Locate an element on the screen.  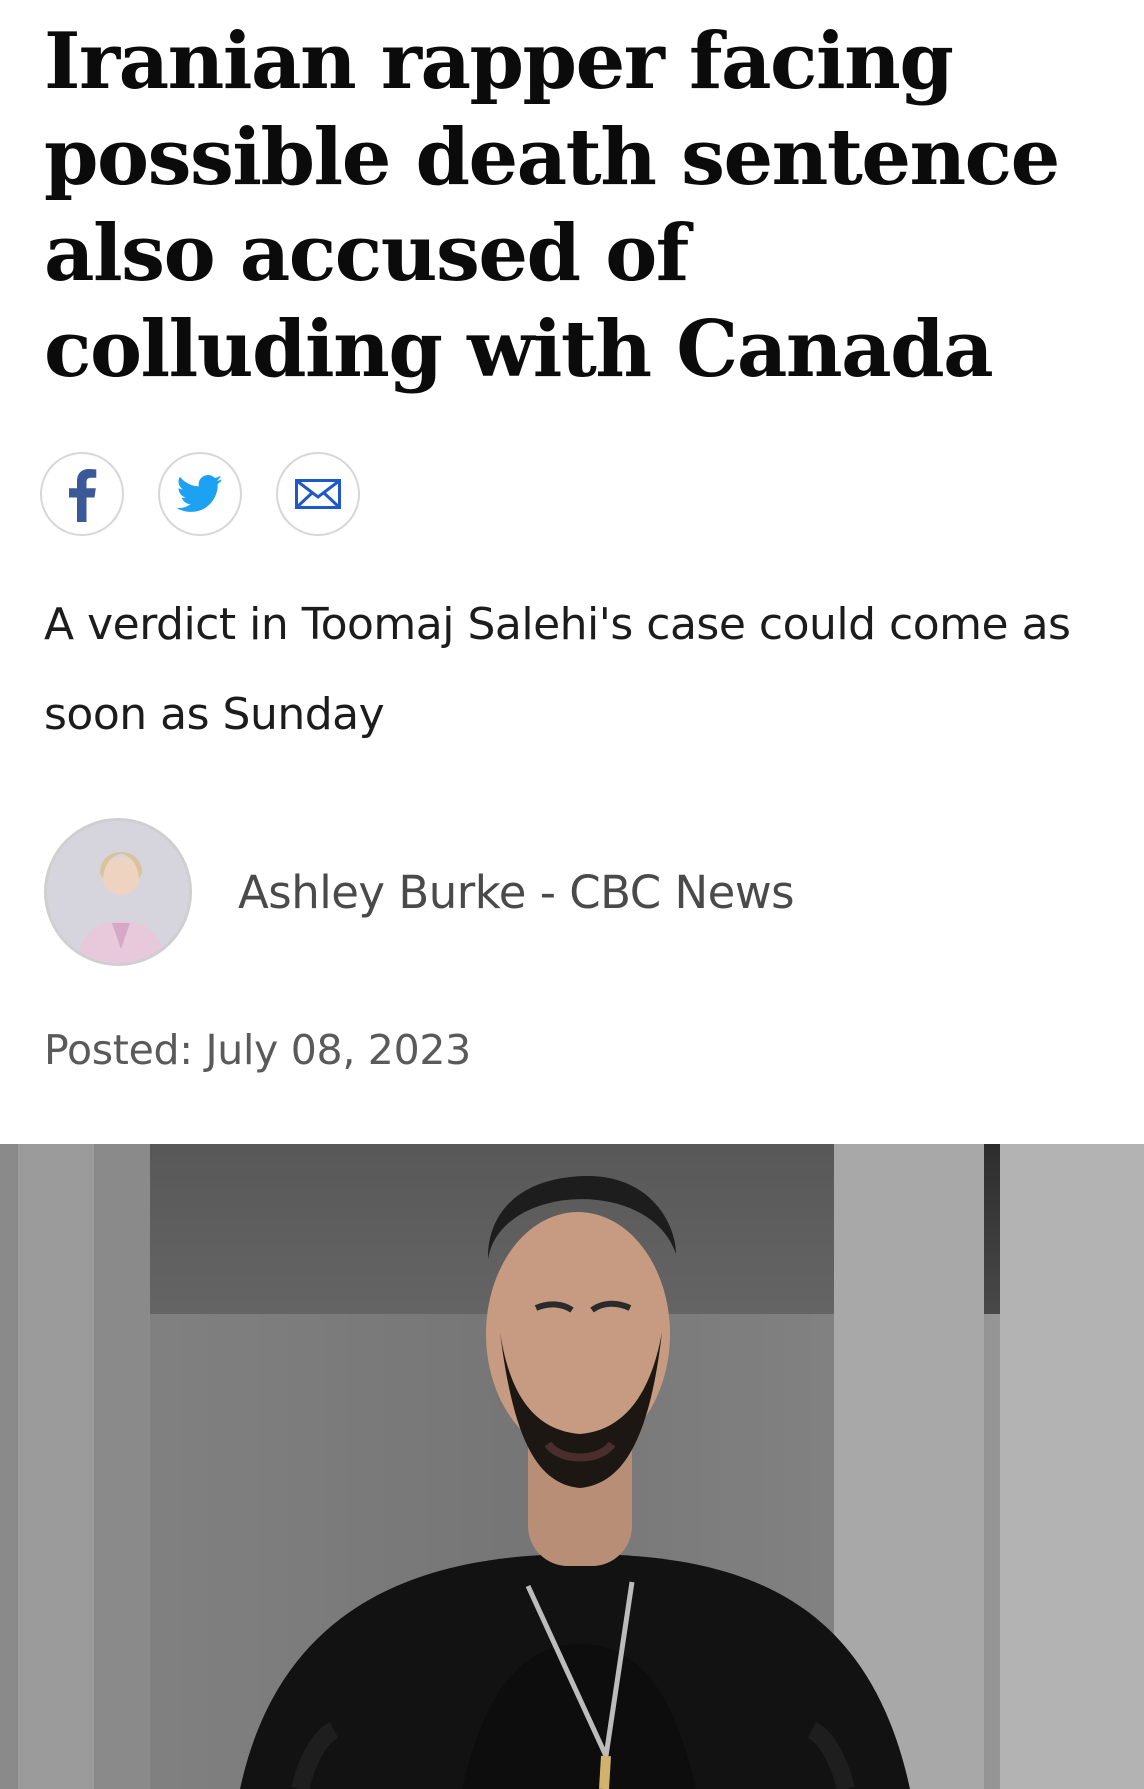
email-share-button is located at coordinates (318, 494).